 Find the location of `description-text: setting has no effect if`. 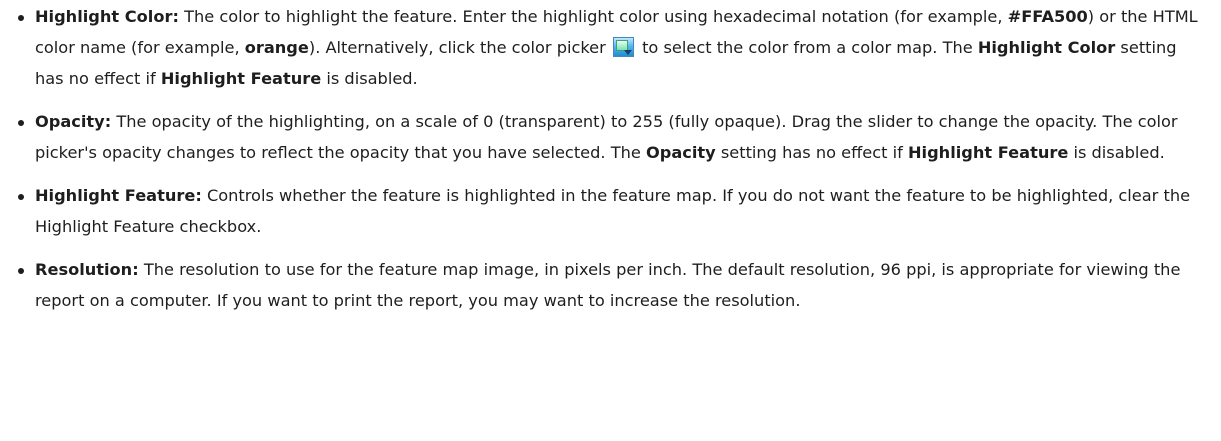

description-text: setting has no effect if is located at coordinates (811, 152).